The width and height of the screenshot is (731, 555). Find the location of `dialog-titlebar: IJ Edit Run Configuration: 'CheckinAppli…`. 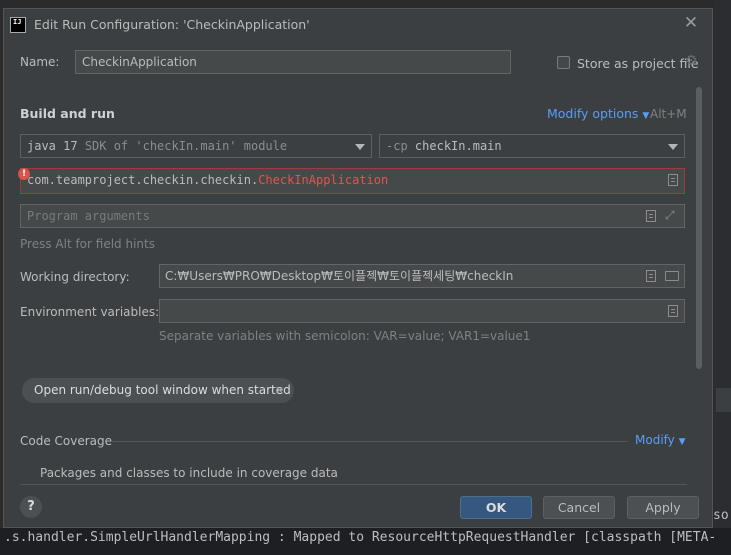

dialog-titlebar: IJ Edit Run Configuration: 'CheckinAppli… is located at coordinates (358, 24).